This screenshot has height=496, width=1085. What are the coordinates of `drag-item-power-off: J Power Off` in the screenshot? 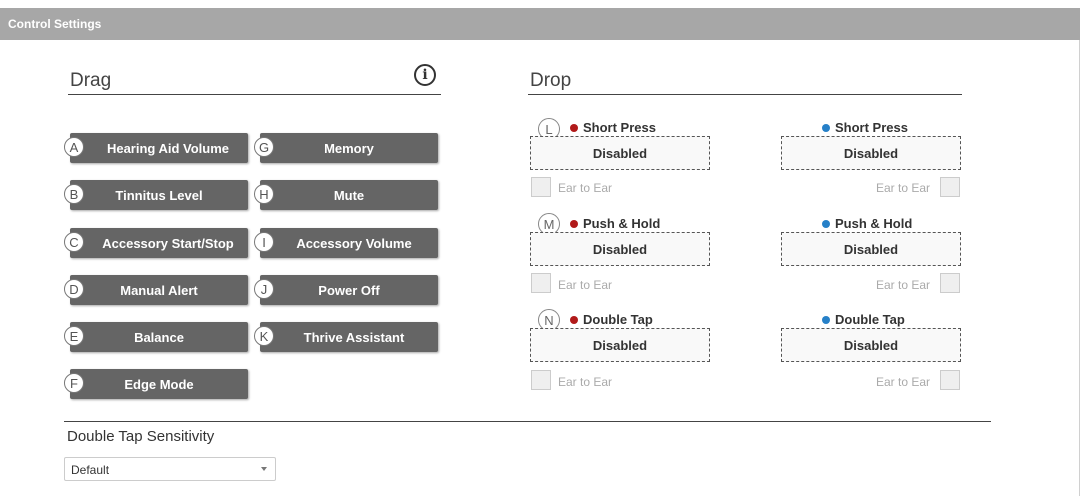 It's located at (346, 290).